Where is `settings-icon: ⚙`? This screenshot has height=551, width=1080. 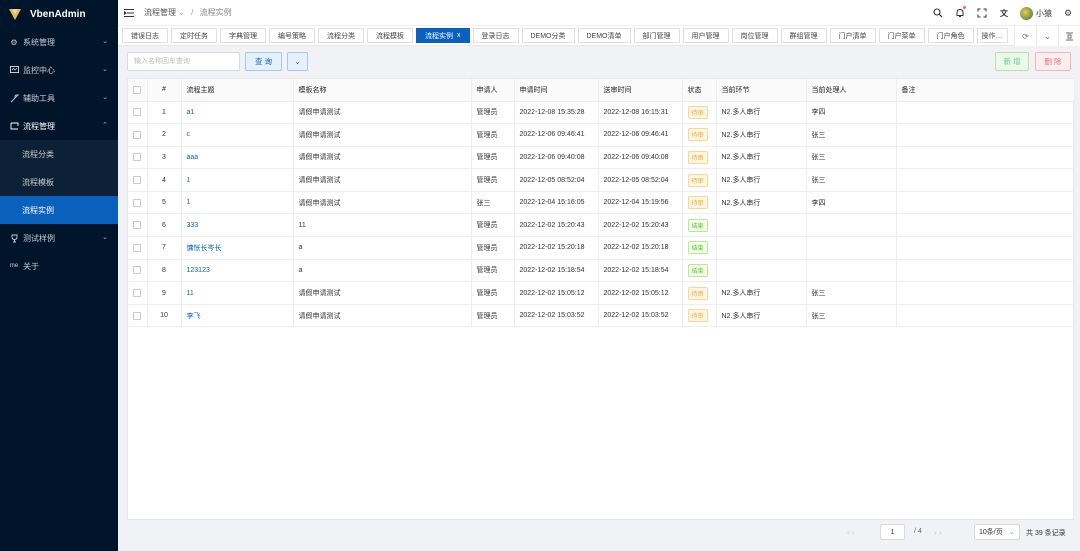
settings-icon: ⚙ is located at coordinates (1068, 13).